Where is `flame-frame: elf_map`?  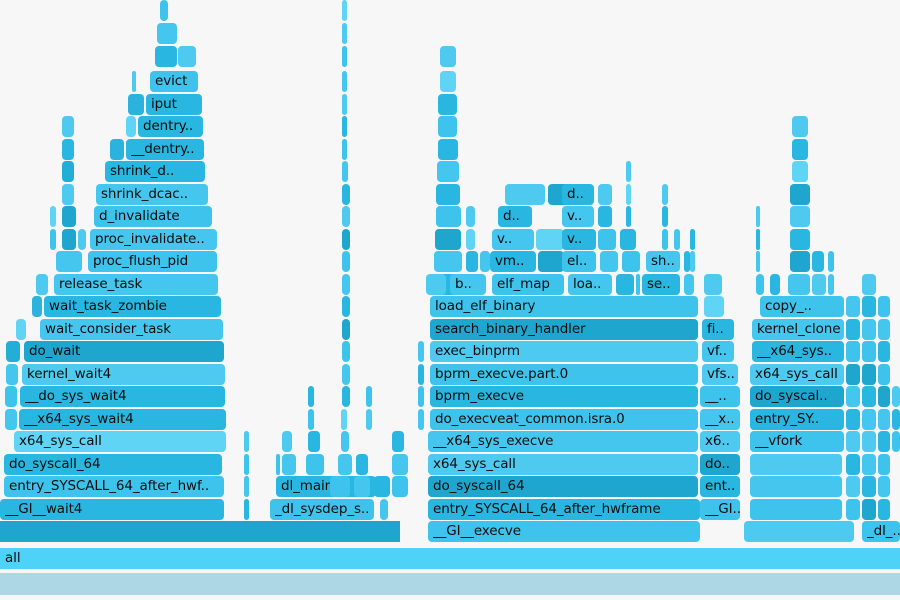 flame-frame: elf_map is located at coordinates (528, 284).